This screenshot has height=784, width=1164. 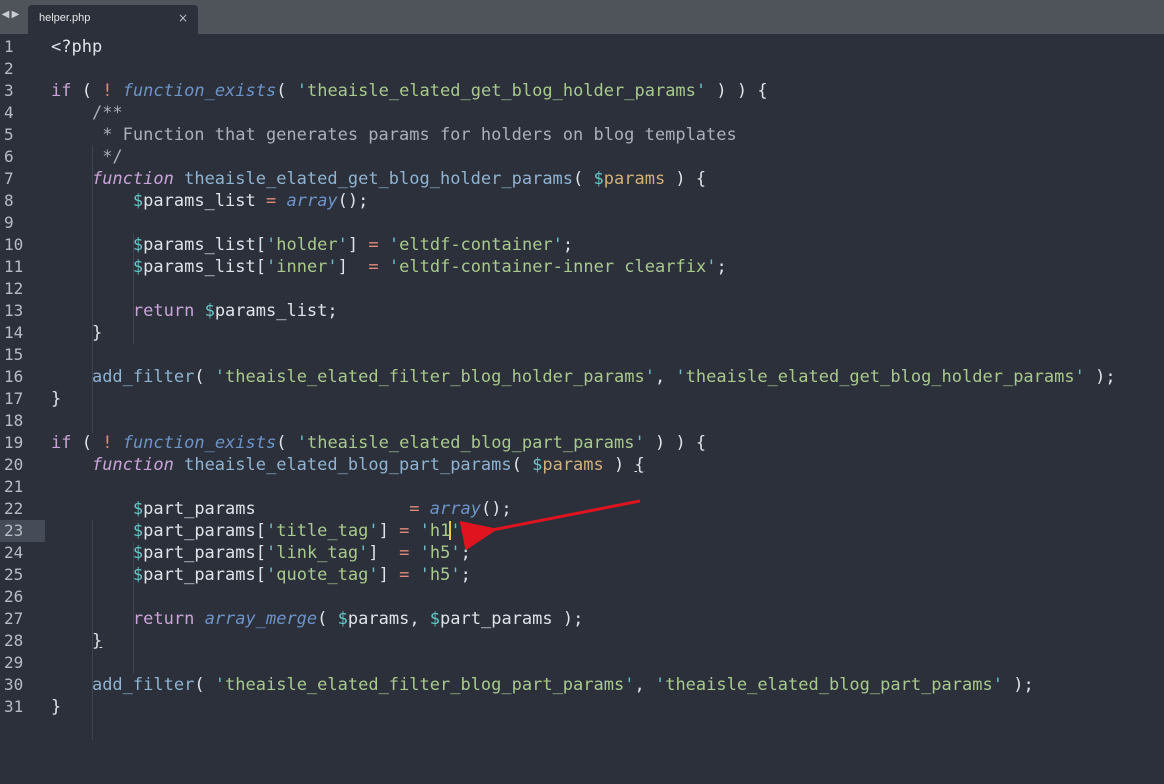 I want to click on annotation-arrow, so click(x=550, y=525).